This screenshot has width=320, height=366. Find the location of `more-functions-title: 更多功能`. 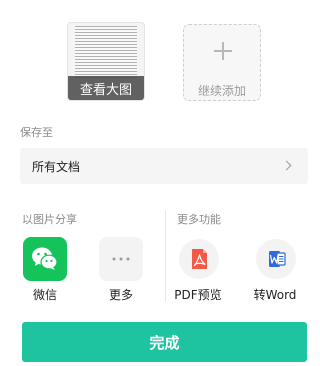

more-functions-title: 更多功能 is located at coordinates (199, 219).